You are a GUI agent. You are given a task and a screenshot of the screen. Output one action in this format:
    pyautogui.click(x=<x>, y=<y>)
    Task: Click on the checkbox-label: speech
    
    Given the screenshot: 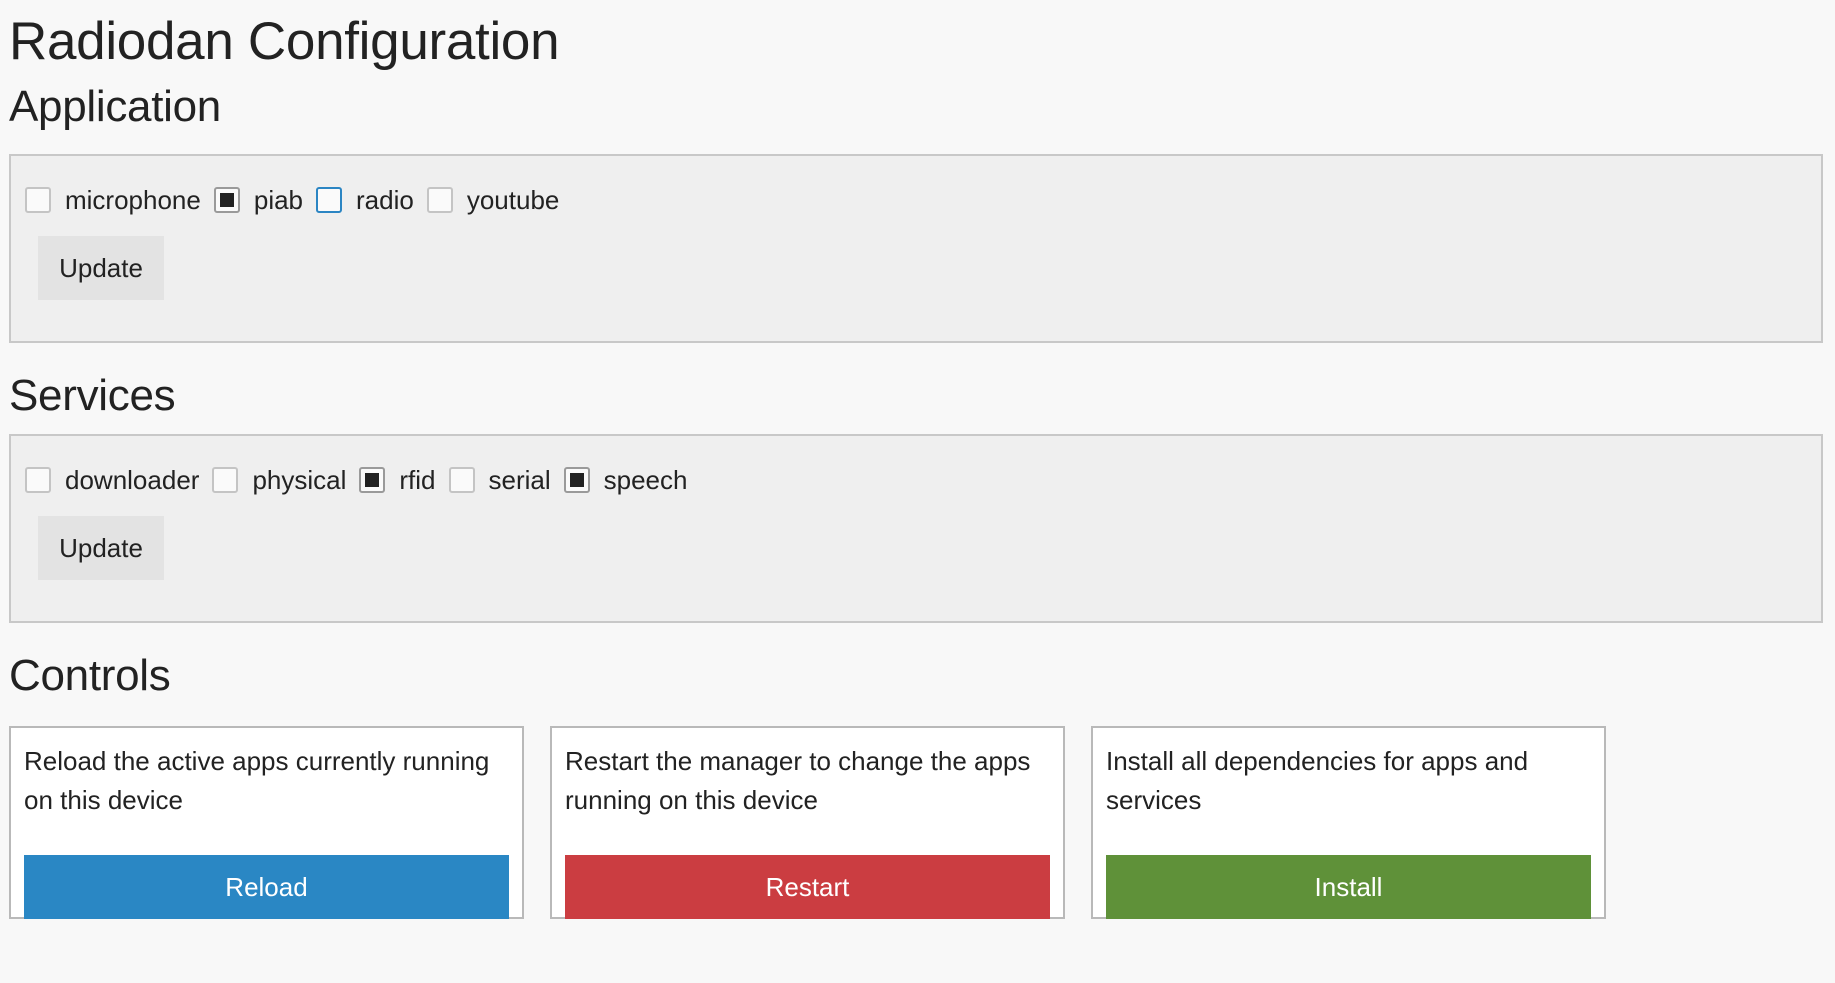 What is the action you would take?
    pyautogui.click(x=645, y=480)
    